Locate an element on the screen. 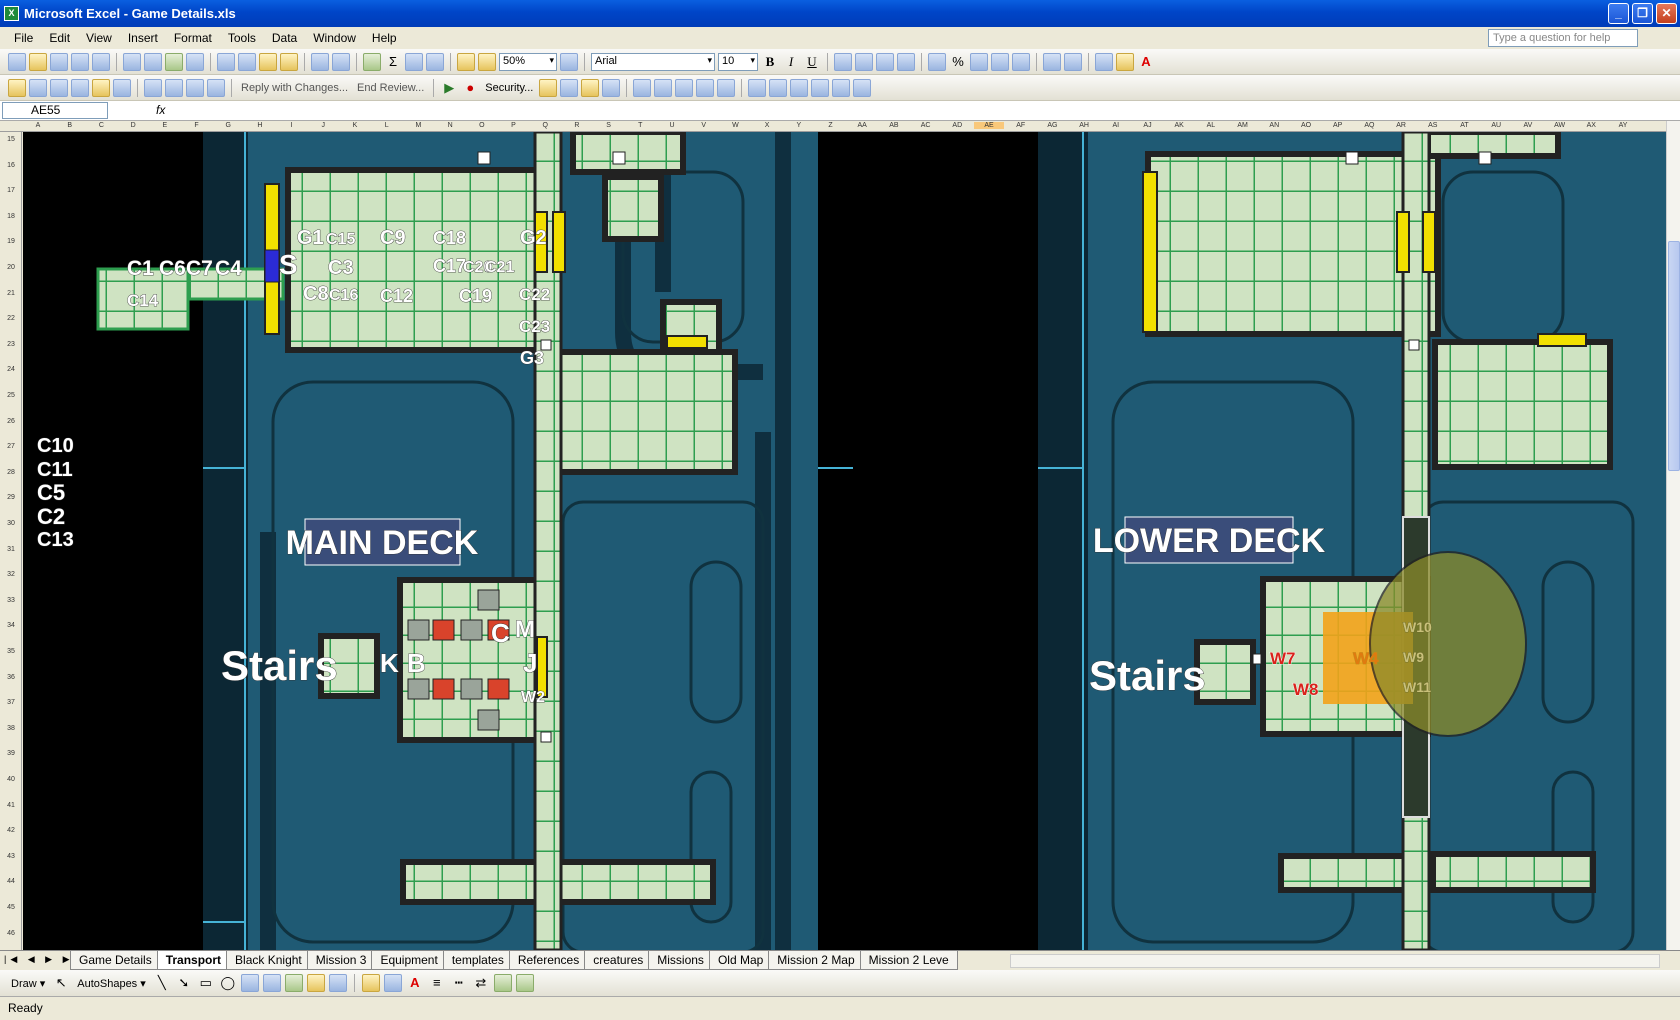 This screenshot has width=1680, height=1020. copy-icon is located at coordinates (247, 61).